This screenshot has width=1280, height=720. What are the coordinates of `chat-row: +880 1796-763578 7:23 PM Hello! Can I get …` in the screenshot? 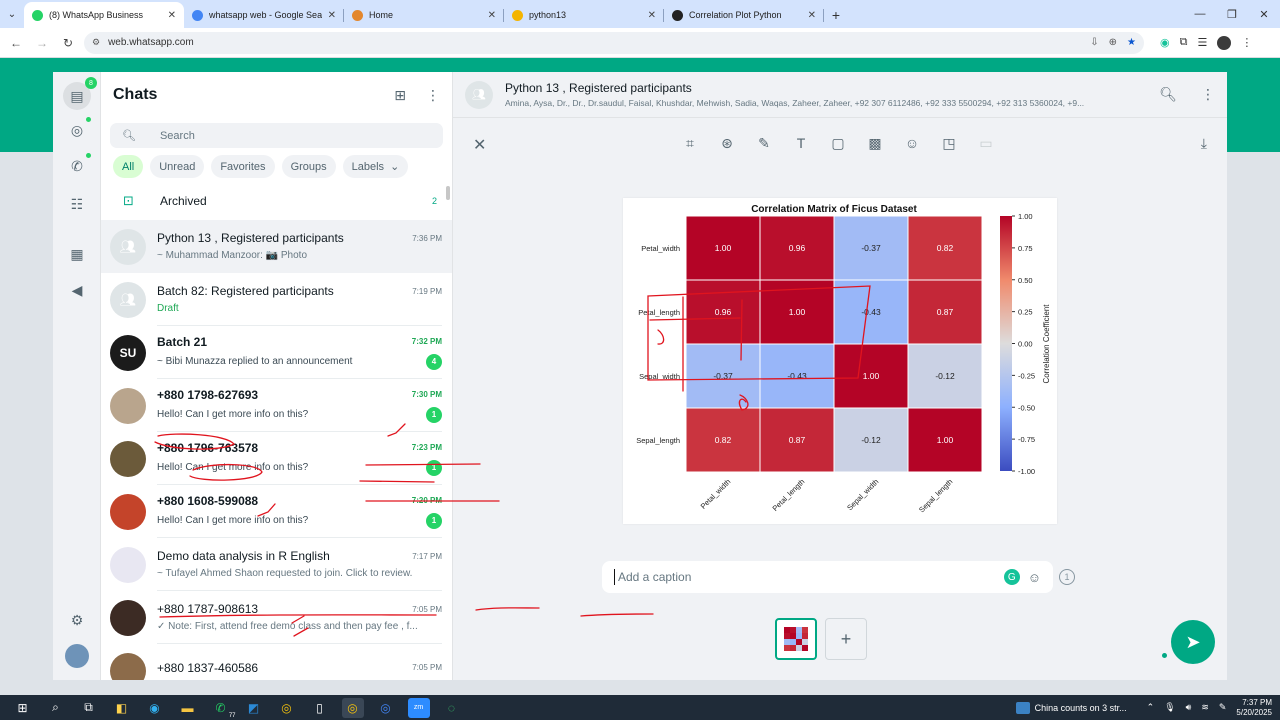 It's located at (276, 458).